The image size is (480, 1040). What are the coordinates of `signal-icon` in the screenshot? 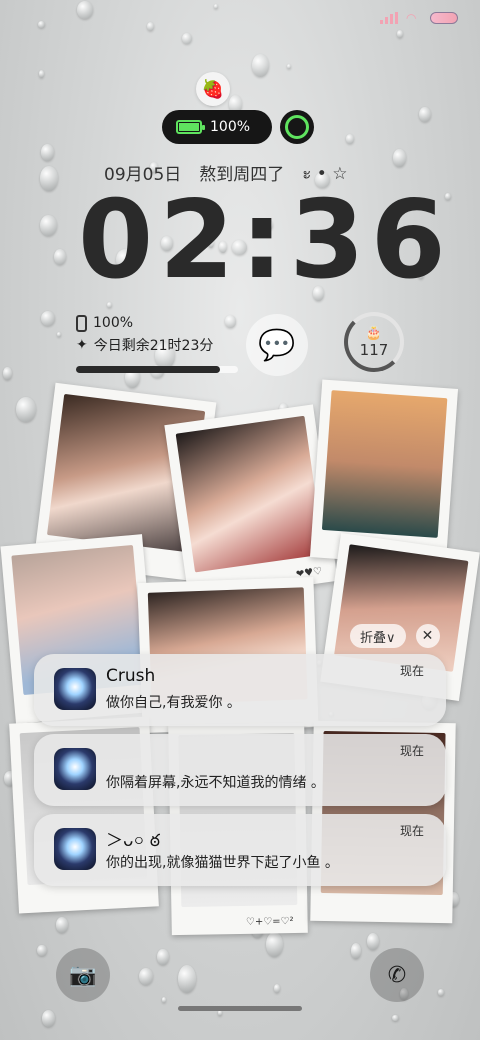 It's located at (389, 18).